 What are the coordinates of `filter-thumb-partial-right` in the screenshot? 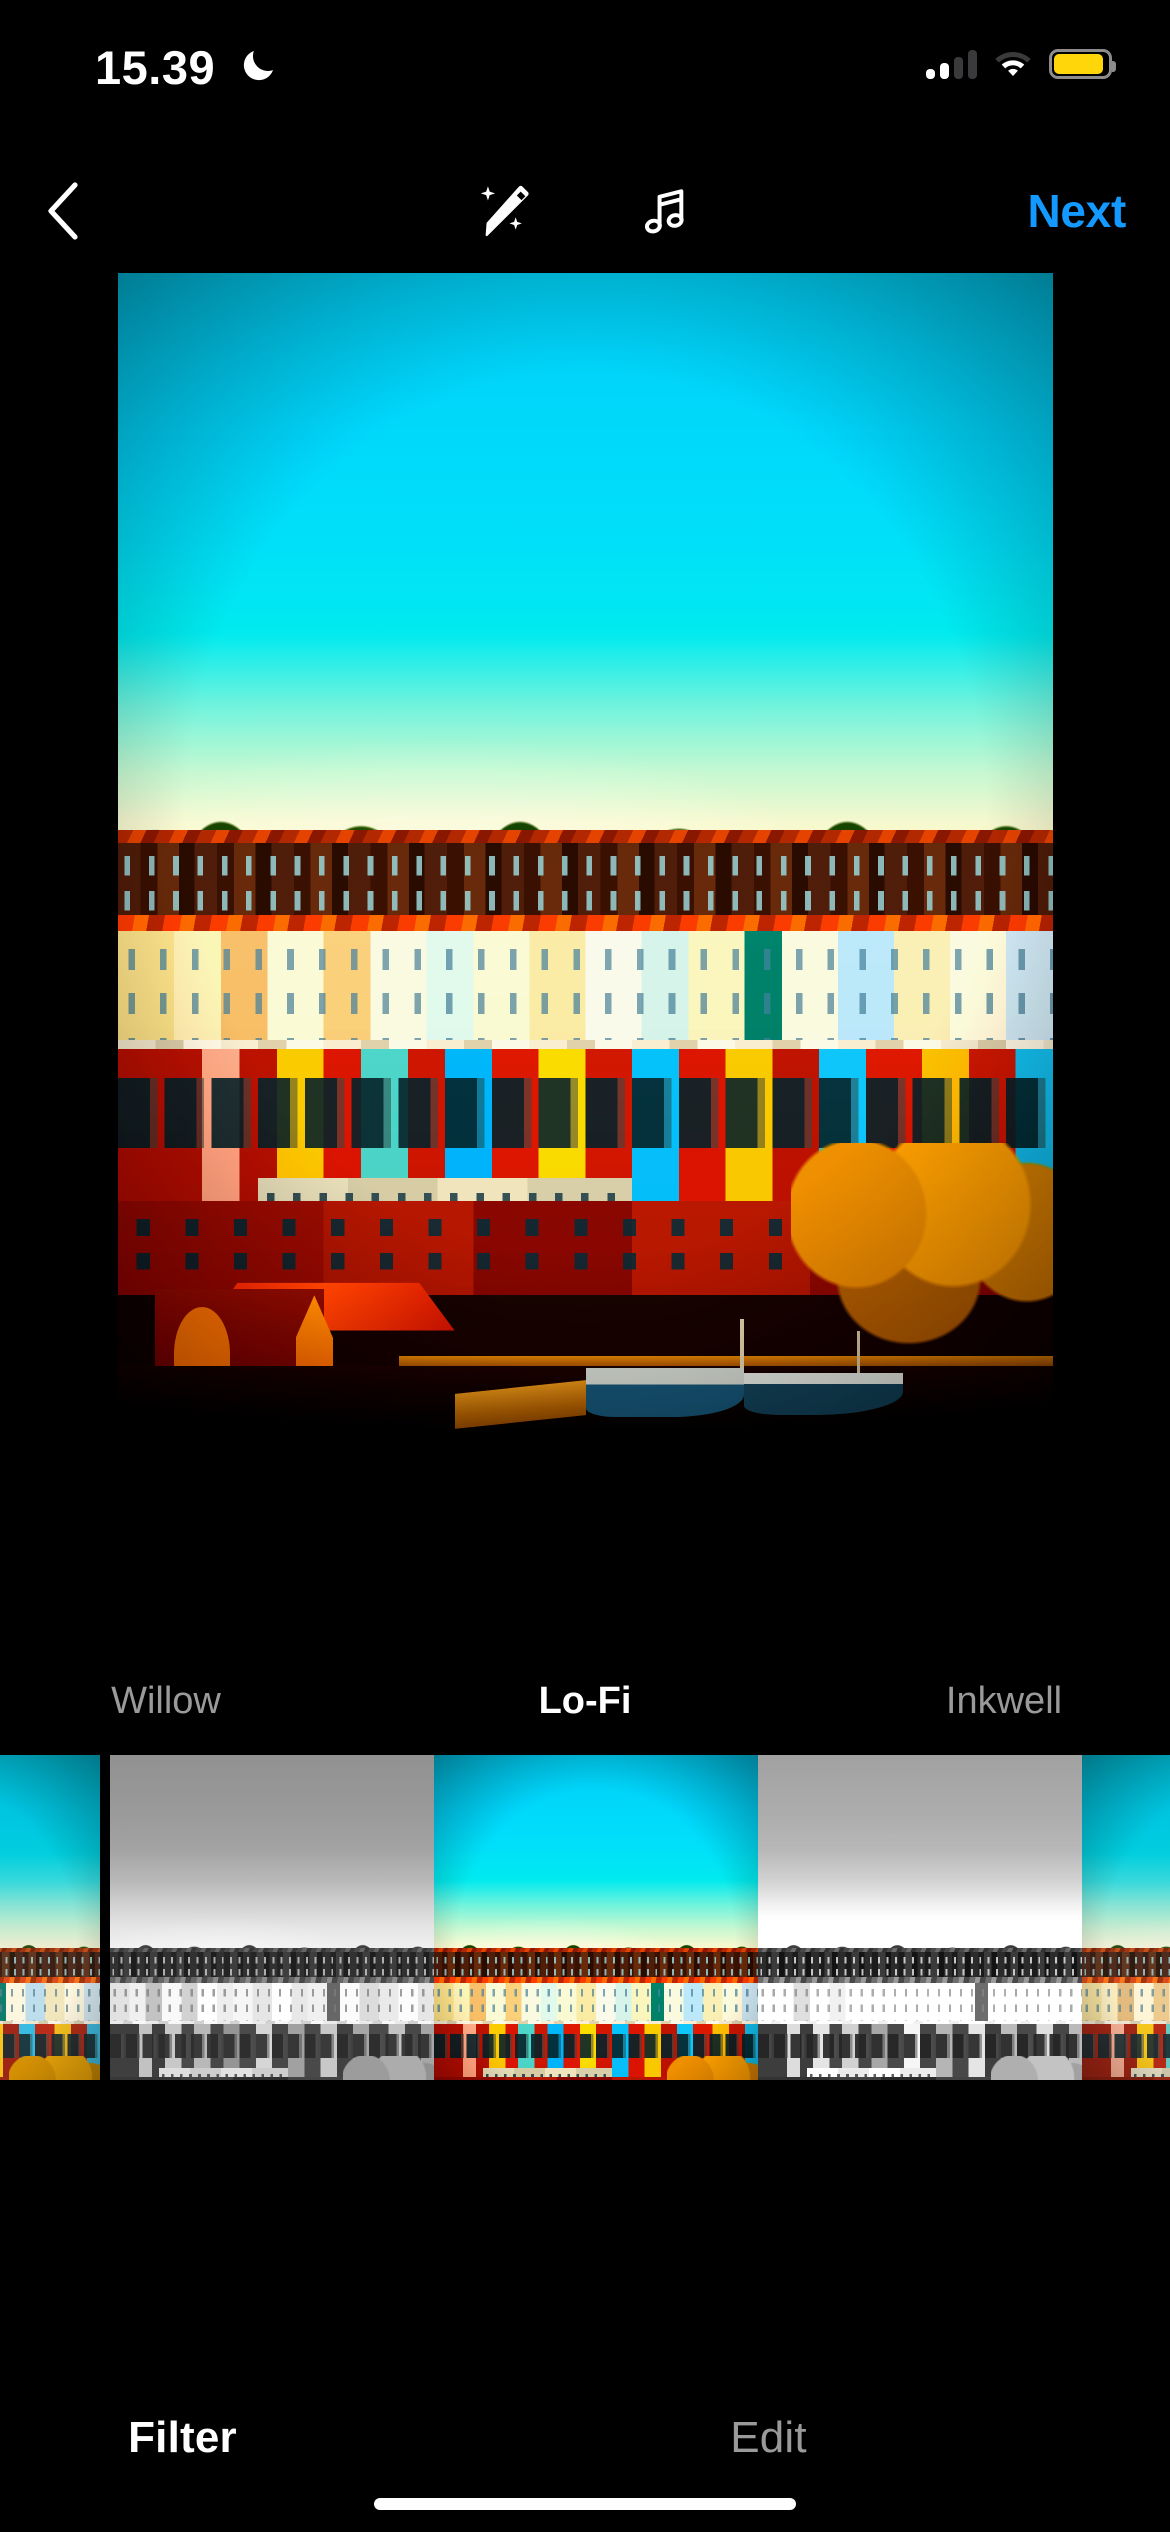 It's located at (1126, 1917).